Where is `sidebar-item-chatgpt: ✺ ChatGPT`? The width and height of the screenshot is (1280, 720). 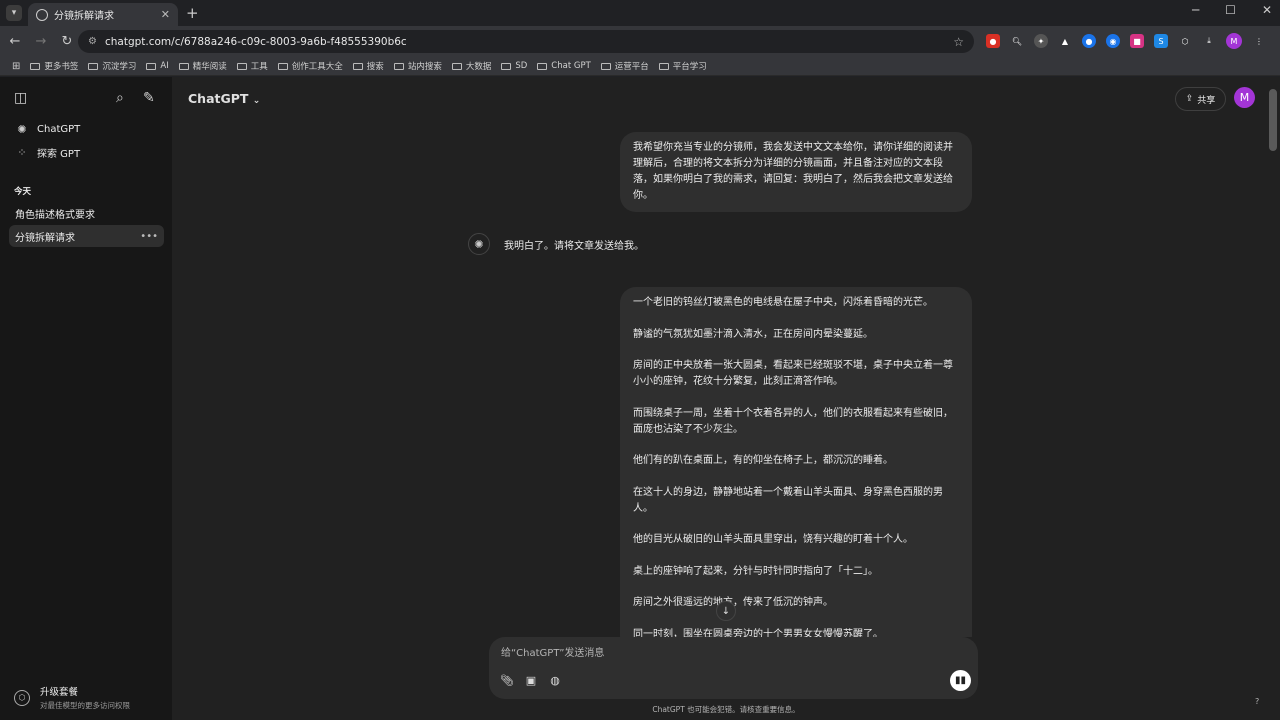 sidebar-item-chatgpt: ✺ ChatGPT is located at coordinates (86, 129).